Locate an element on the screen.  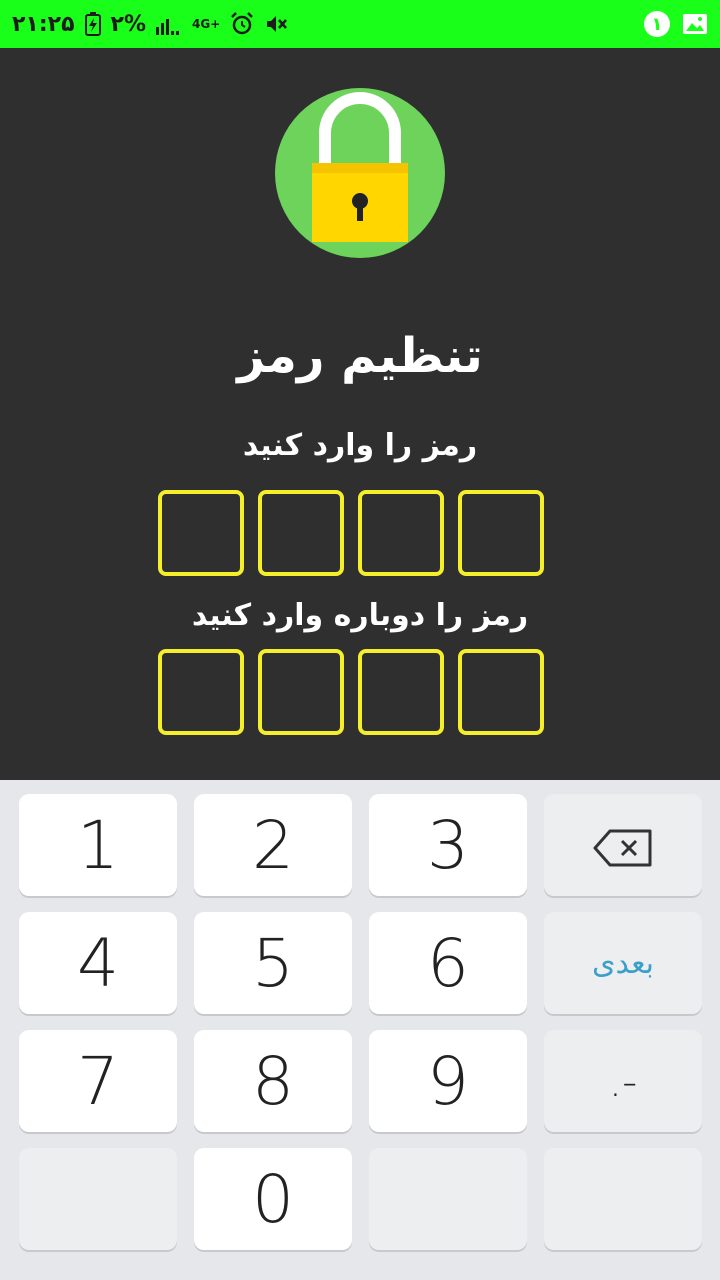
next-key: بعدی is located at coordinates (623, 963).